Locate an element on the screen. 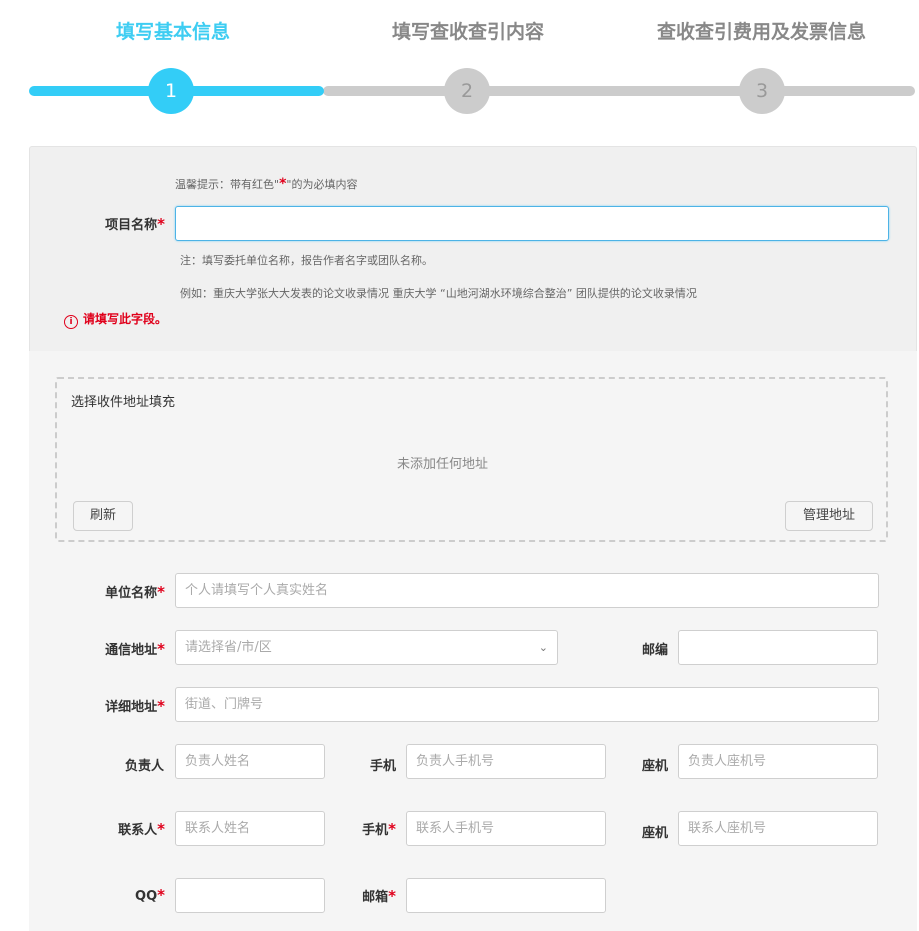 This screenshot has height=931, width=919. step-1-title: 填写基本信息 is located at coordinates (173, 32).